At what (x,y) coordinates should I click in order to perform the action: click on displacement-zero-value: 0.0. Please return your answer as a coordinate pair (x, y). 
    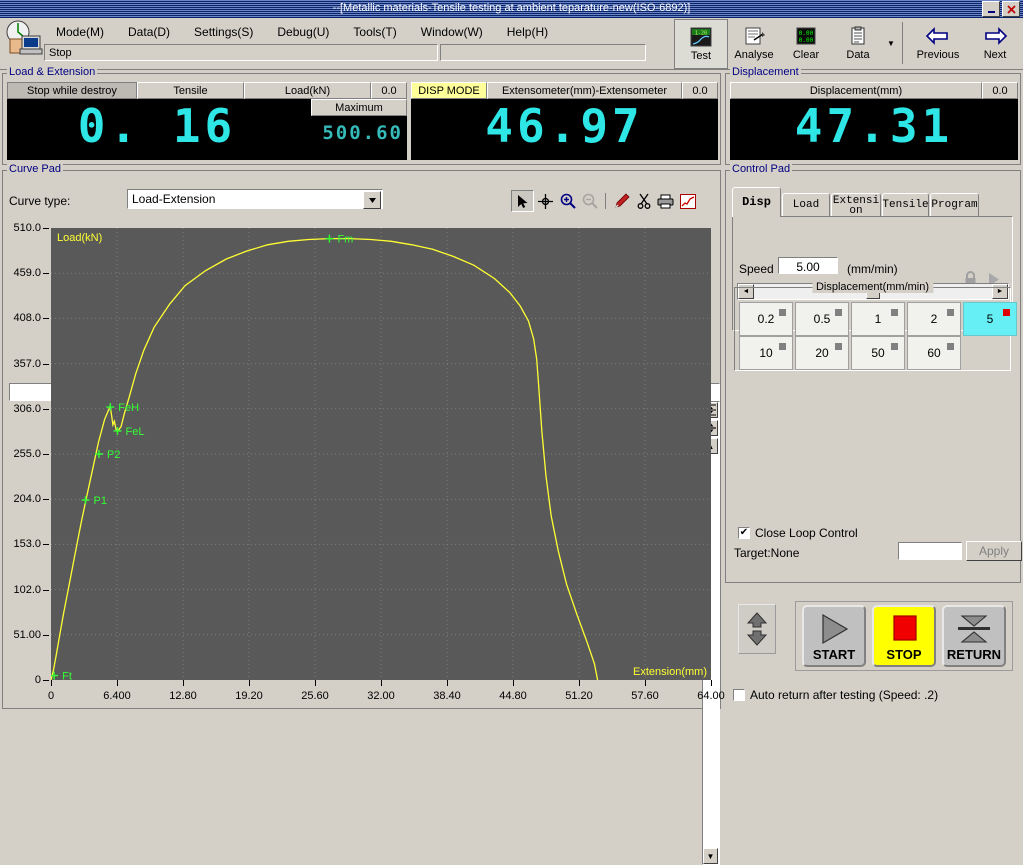
    Looking at the image, I should click on (1000, 90).